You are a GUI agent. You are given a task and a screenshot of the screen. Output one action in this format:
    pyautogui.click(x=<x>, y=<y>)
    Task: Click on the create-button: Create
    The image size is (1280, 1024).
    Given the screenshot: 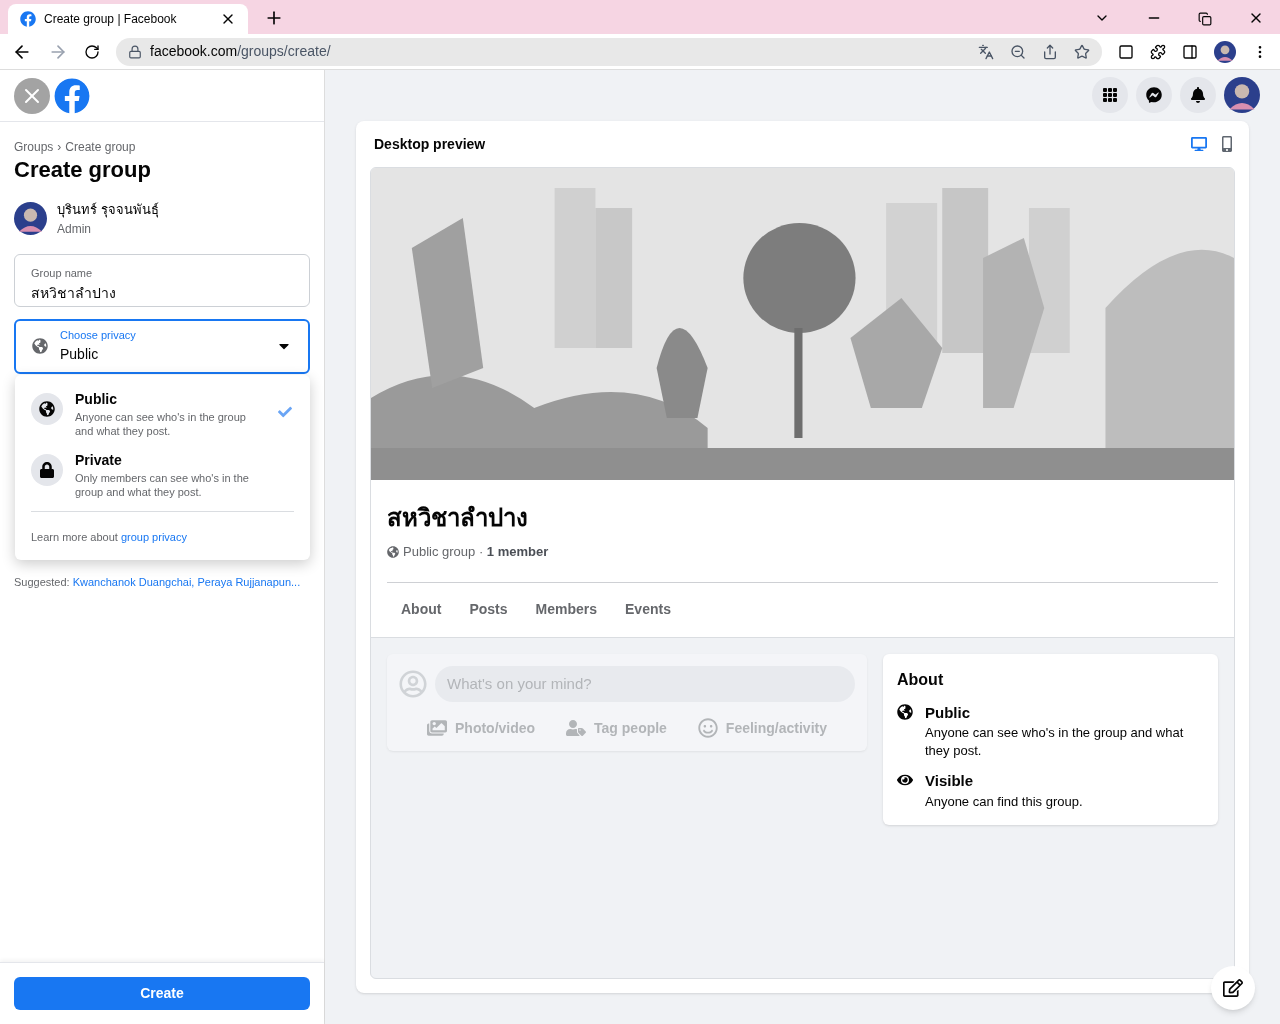 What is the action you would take?
    pyautogui.click(x=162, y=993)
    